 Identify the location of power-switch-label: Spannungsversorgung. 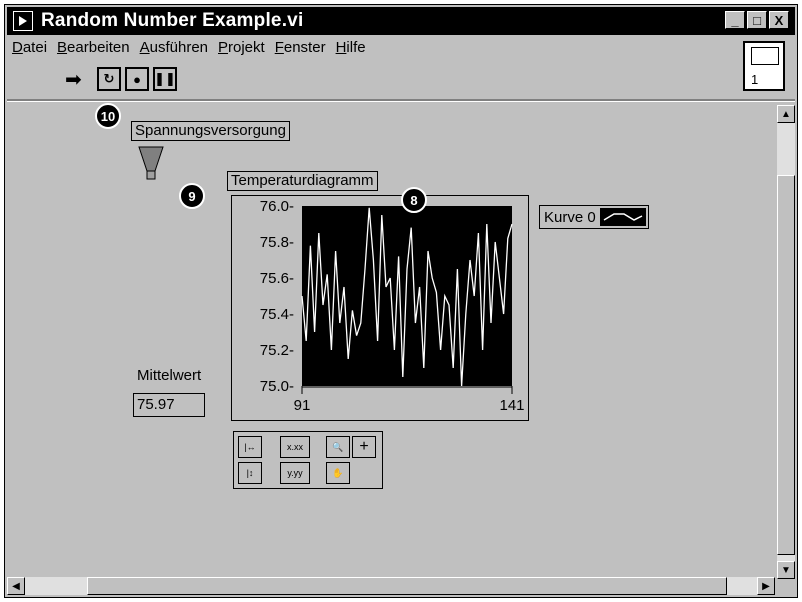
(210, 131).